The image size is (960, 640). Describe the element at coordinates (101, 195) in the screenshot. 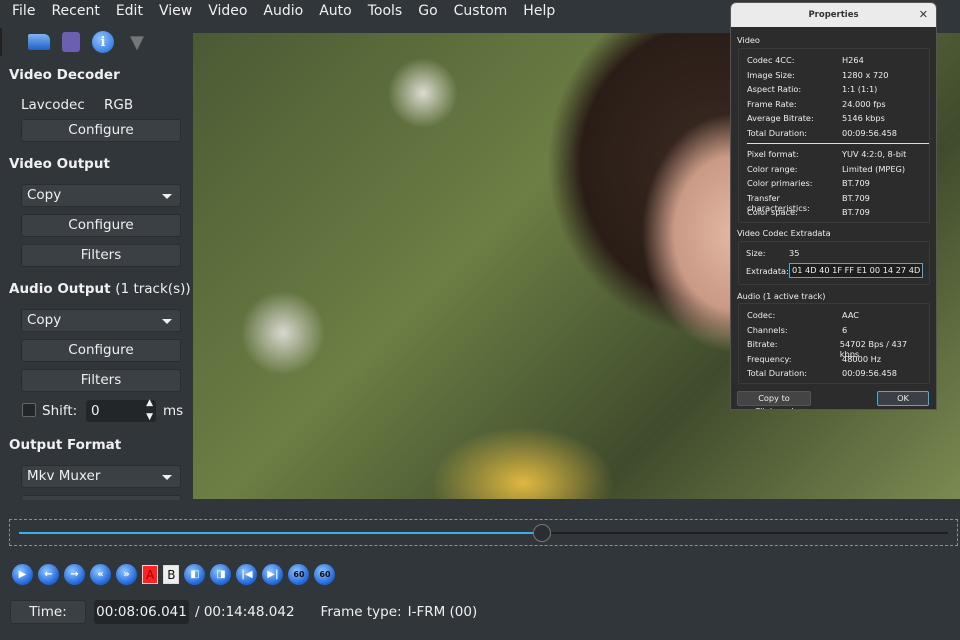

I see `video-codec-select: Copy` at that location.